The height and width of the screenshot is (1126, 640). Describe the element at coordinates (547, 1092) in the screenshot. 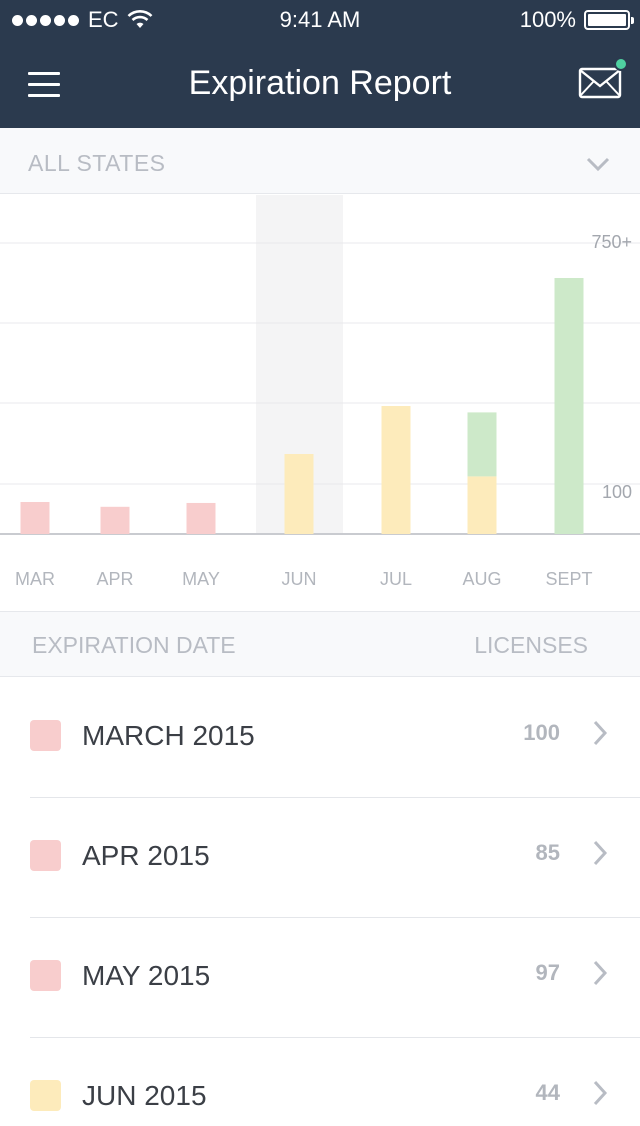

I see `license-count: 44` at that location.